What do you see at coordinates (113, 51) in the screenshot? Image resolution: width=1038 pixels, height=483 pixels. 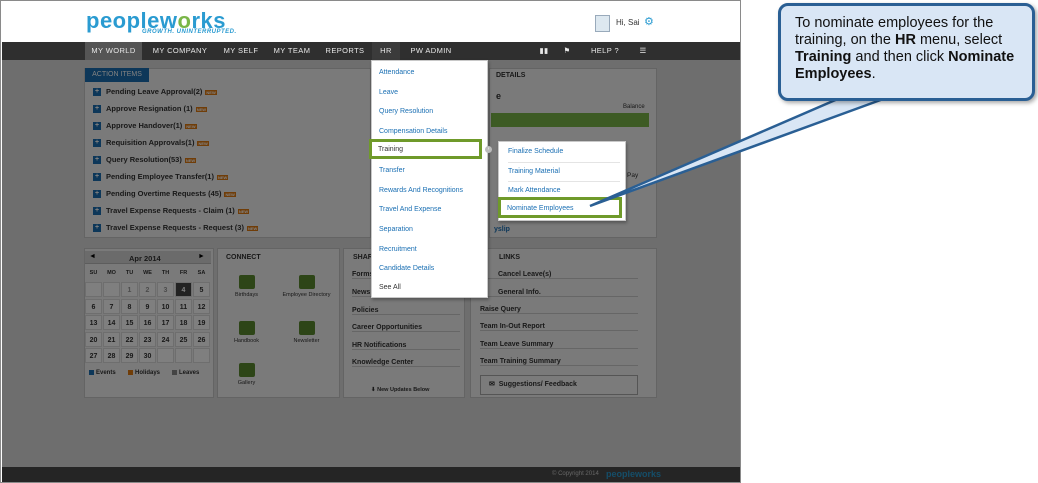 I see `nav-my-world: MY WORLD` at bounding box center [113, 51].